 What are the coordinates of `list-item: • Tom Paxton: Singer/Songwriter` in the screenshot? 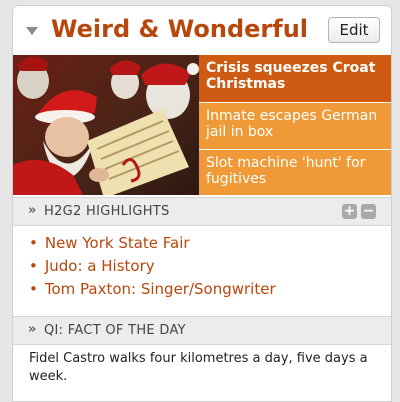 It's located at (152, 291).